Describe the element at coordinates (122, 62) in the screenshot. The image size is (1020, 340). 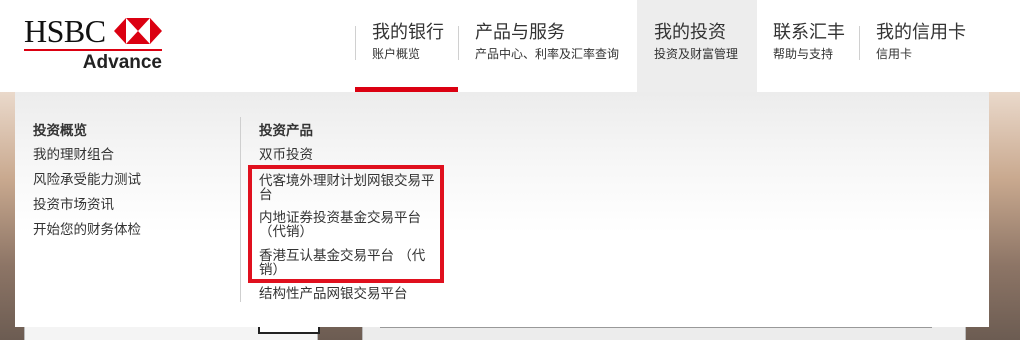
I see `logo-tier: Advance` at that location.